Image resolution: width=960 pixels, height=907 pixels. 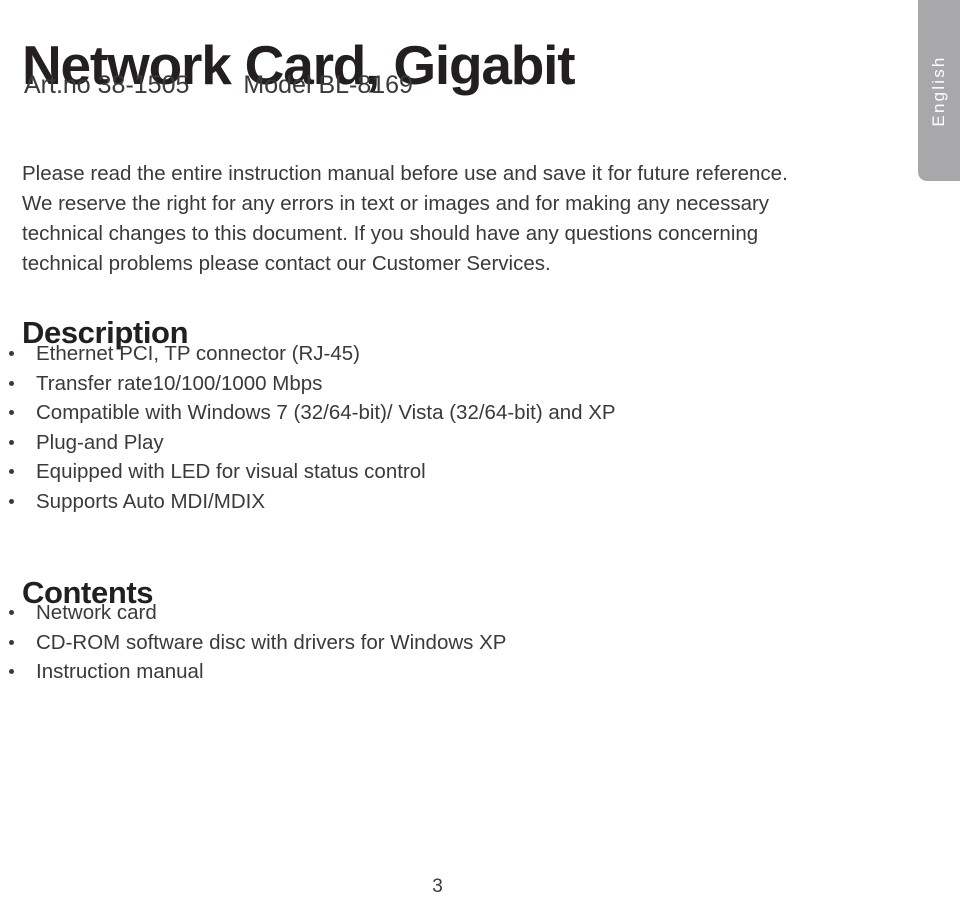 What do you see at coordinates (308, 502) in the screenshot?
I see `list-item: Supports Auto MDI/MDIX` at bounding box center [308, 502].